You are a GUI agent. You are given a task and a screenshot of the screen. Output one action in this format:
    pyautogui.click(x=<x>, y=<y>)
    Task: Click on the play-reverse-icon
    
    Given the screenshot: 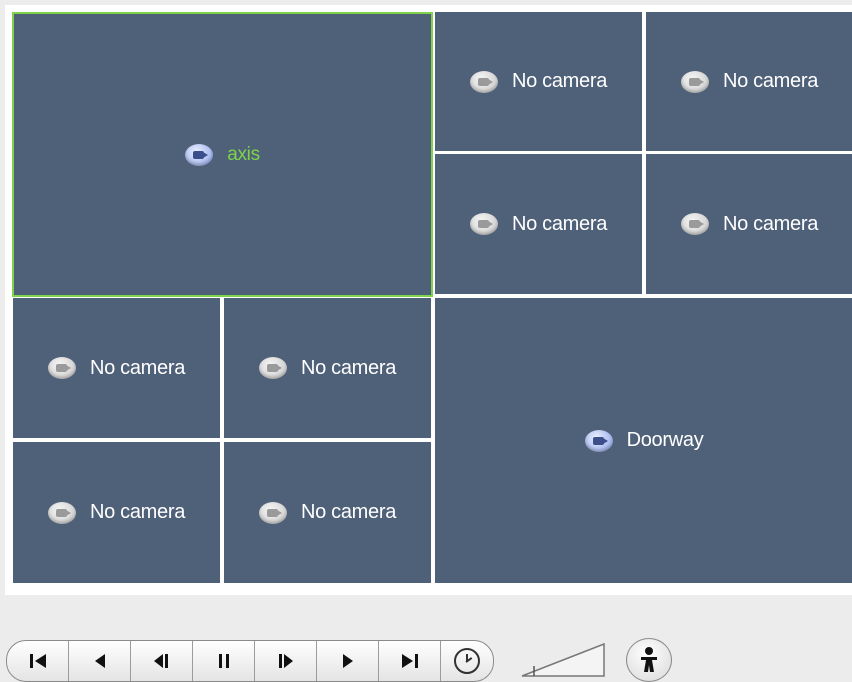 What is the action you would take?
    pyautogui.click(x=99, y=661)
    